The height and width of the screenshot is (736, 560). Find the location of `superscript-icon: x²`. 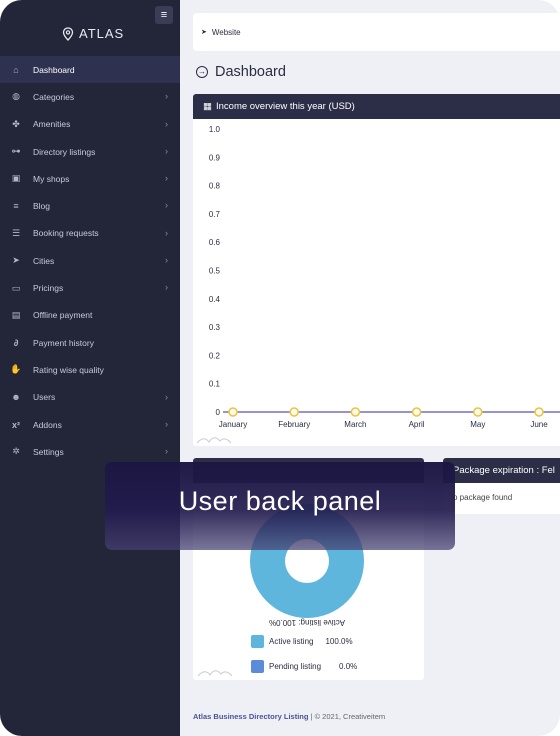

superscript-icon: x² is located at coordinates (15, 424).